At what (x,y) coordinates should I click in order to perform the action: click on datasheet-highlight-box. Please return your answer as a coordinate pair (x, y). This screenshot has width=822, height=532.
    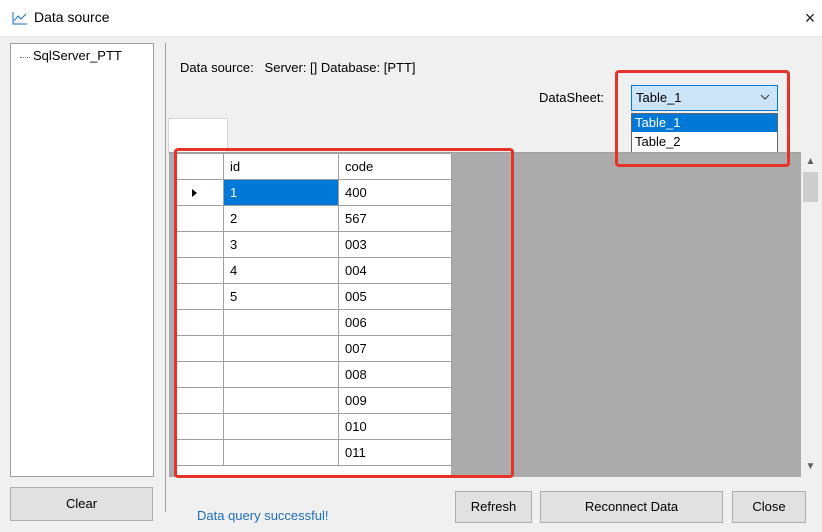
    Looking at the image, I should click on (702, 118).